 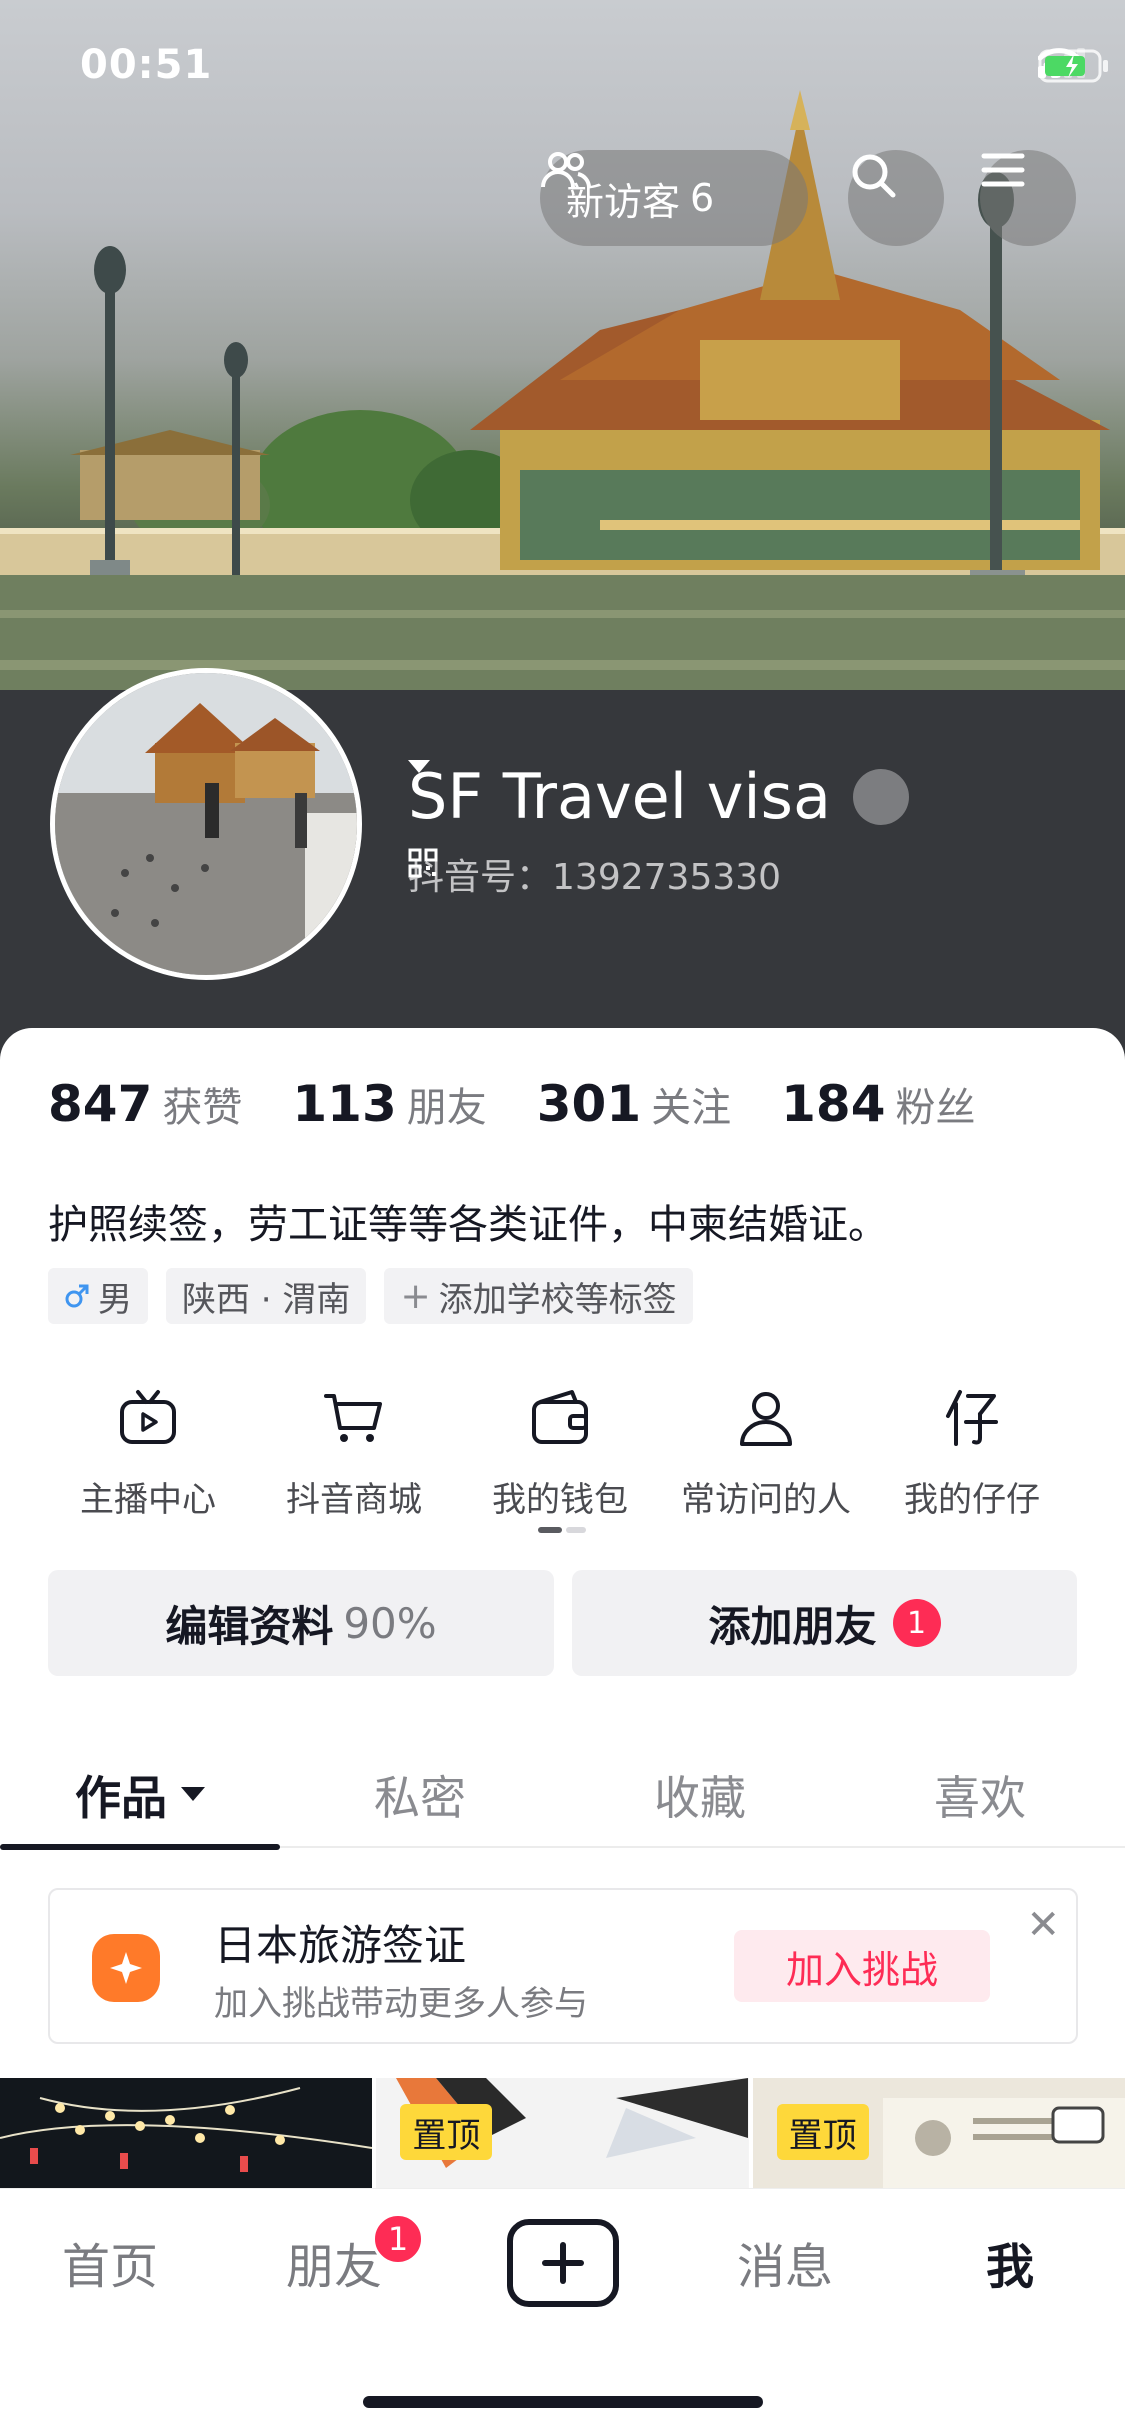 I want to click on avatar-photo, so click(x=206, y=824).